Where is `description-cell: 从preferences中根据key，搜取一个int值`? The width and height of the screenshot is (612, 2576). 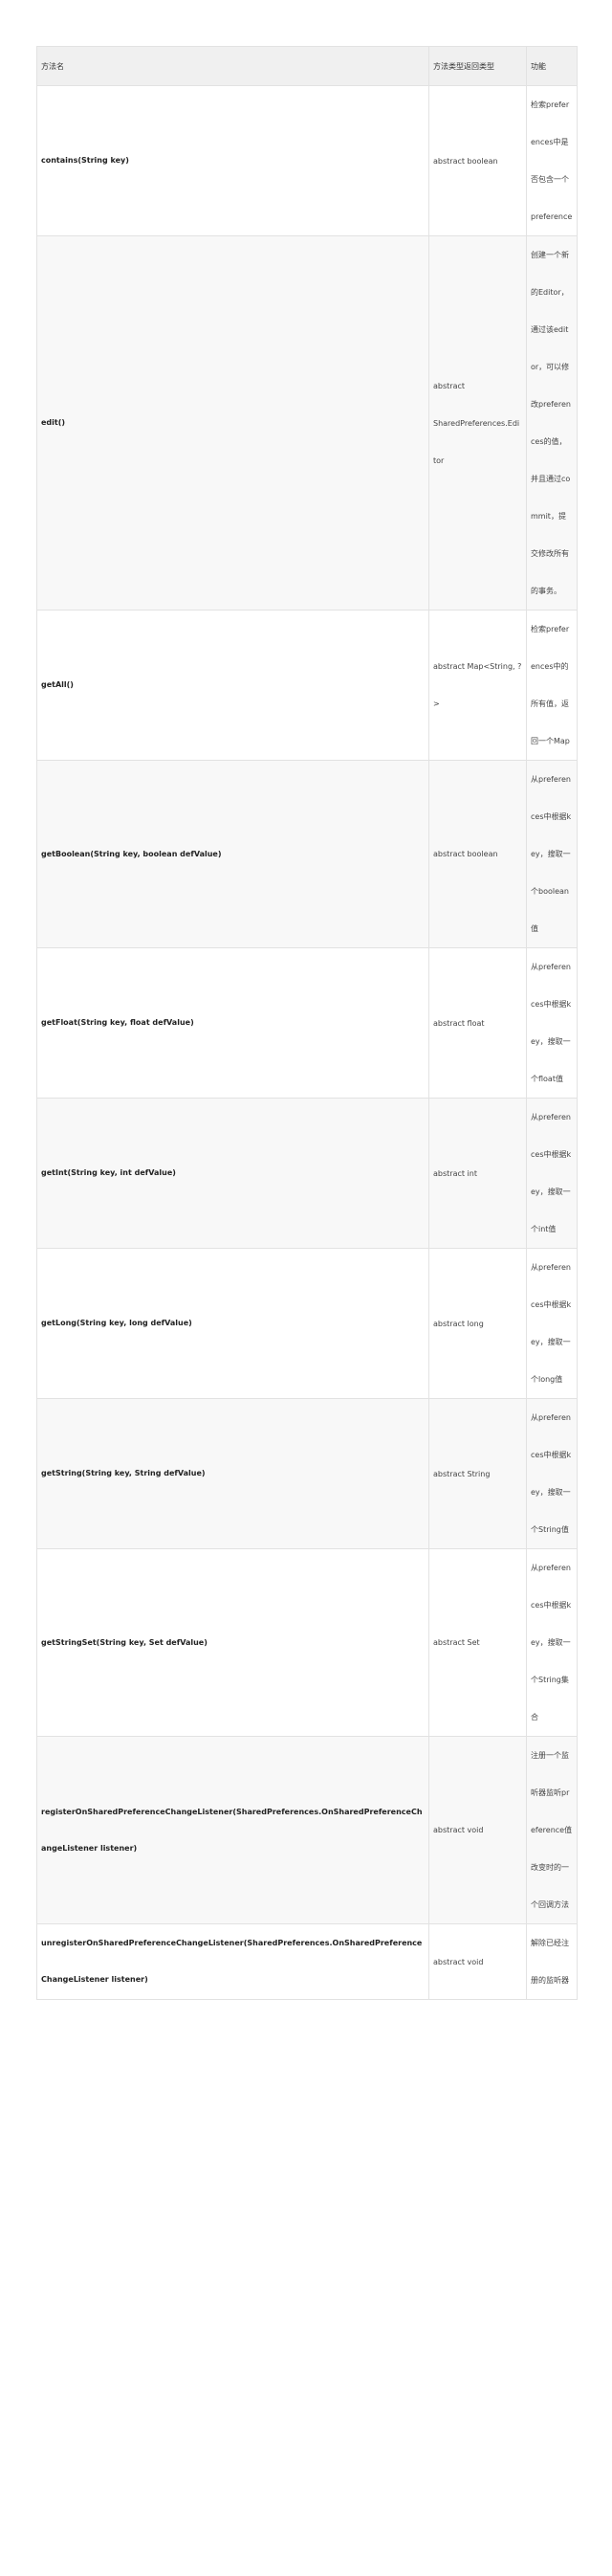 description-cell: 从preferences中根据key，搜取一个int值 is located at coordinates (552, 1173).